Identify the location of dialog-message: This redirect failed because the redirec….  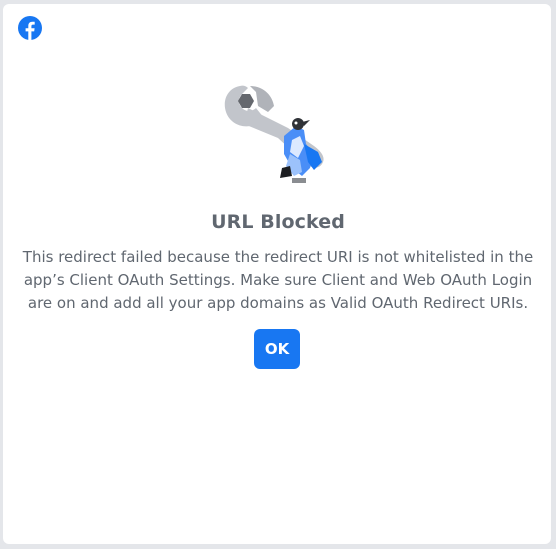
(278, 280).